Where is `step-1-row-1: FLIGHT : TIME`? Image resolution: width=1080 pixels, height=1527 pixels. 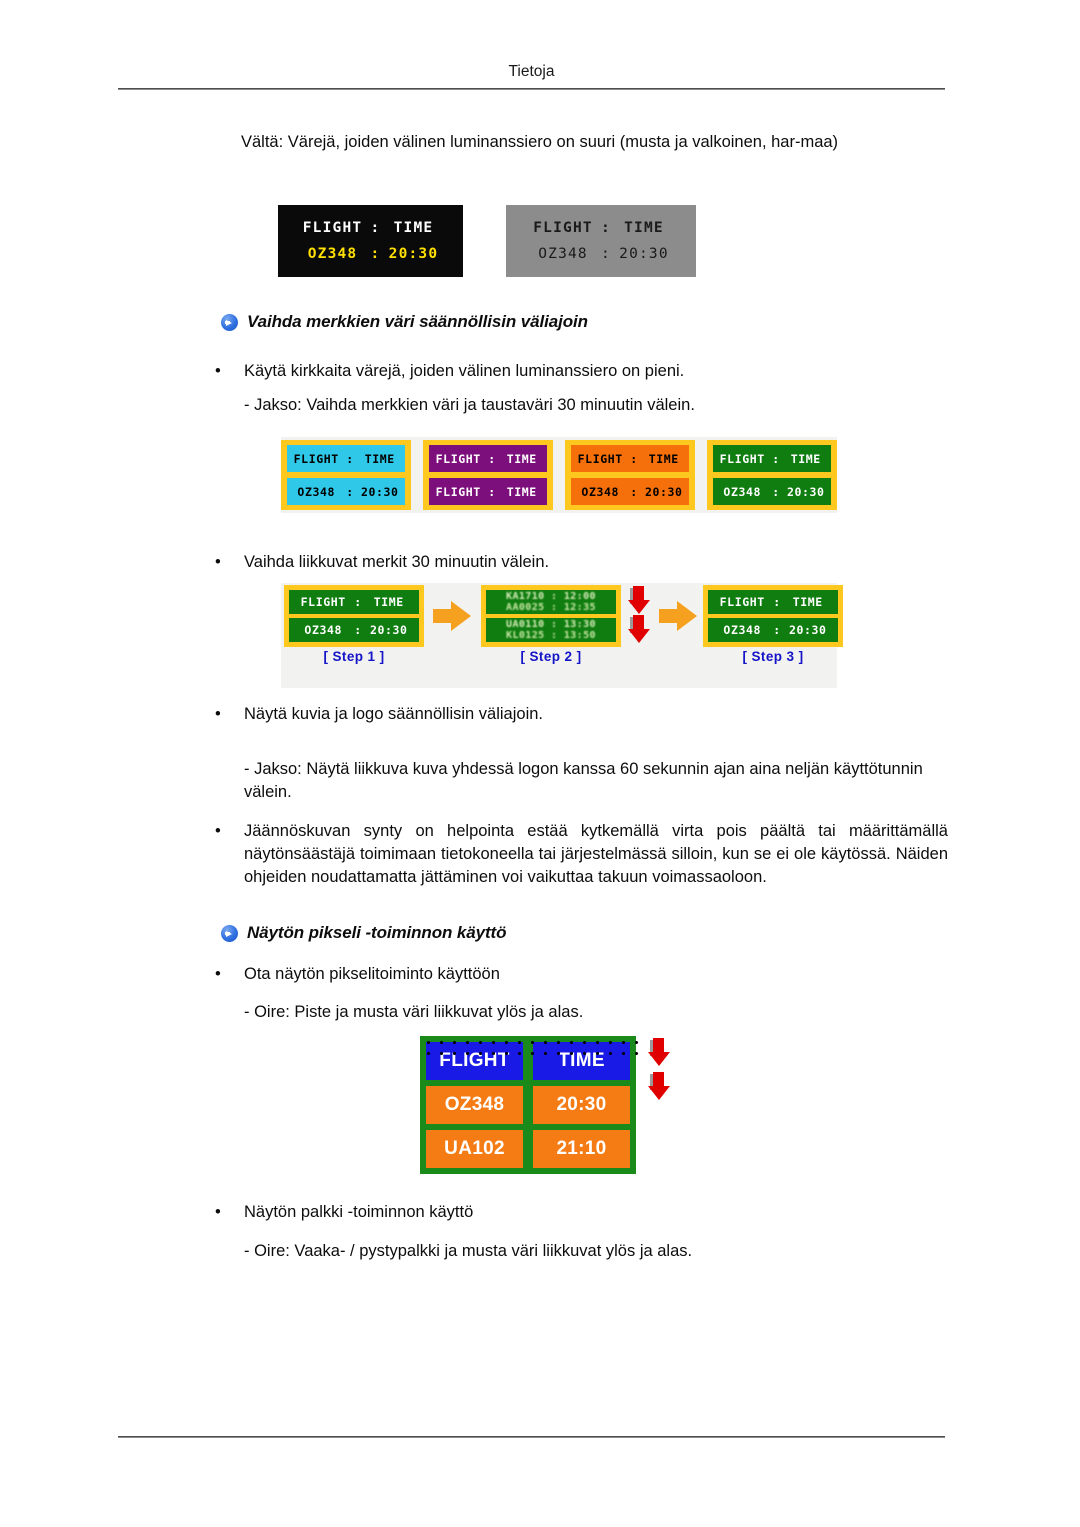 step-1-row-1: FLIGHT : TIME is located at coordinates (354, 602).